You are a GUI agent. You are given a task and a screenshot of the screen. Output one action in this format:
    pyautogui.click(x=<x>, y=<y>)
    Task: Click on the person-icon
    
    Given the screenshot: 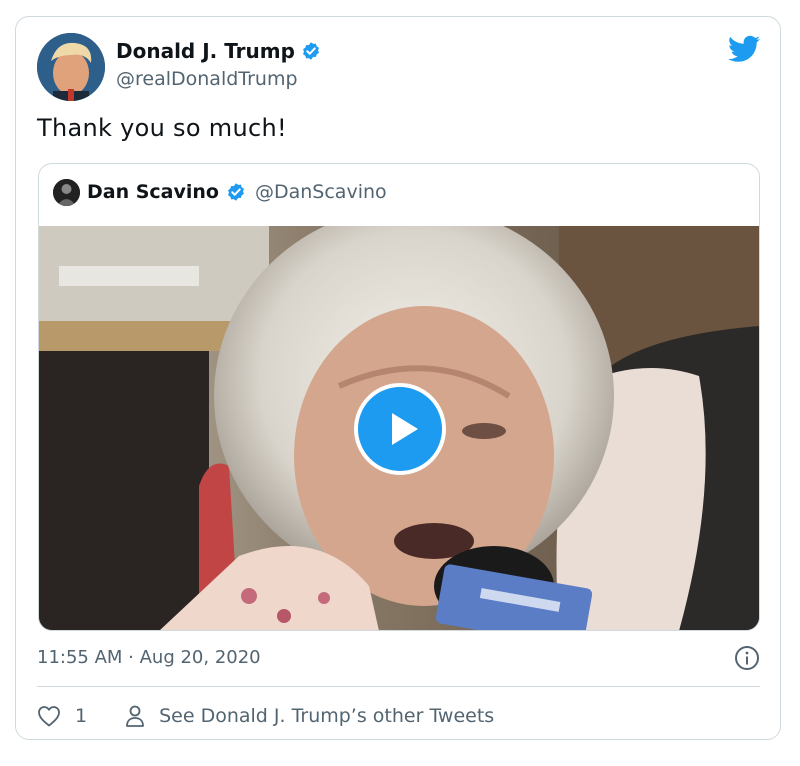 What is the action you would take?
    pyautogui.click(x=135, y=716)
    